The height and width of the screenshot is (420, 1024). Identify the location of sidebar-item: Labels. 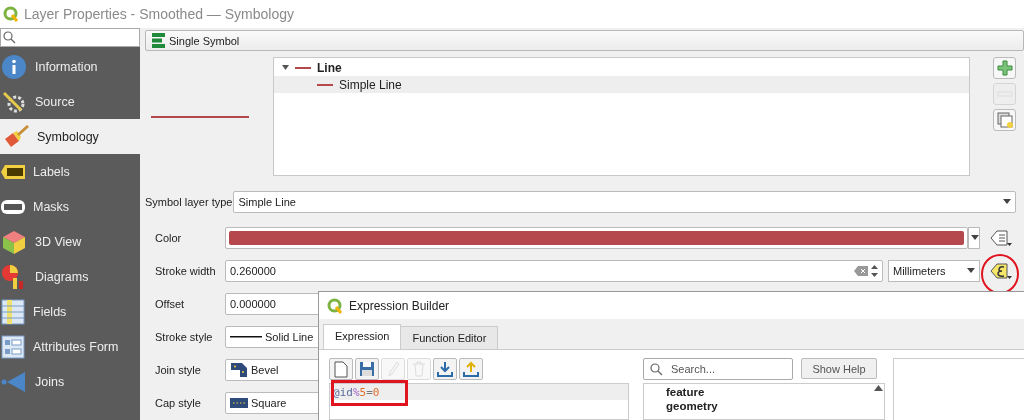
(51, 171).